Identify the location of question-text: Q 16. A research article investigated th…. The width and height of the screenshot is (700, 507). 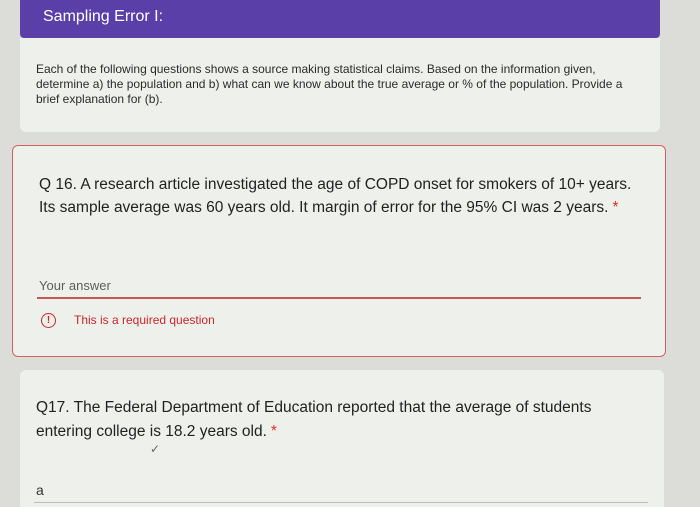
(339, 196).